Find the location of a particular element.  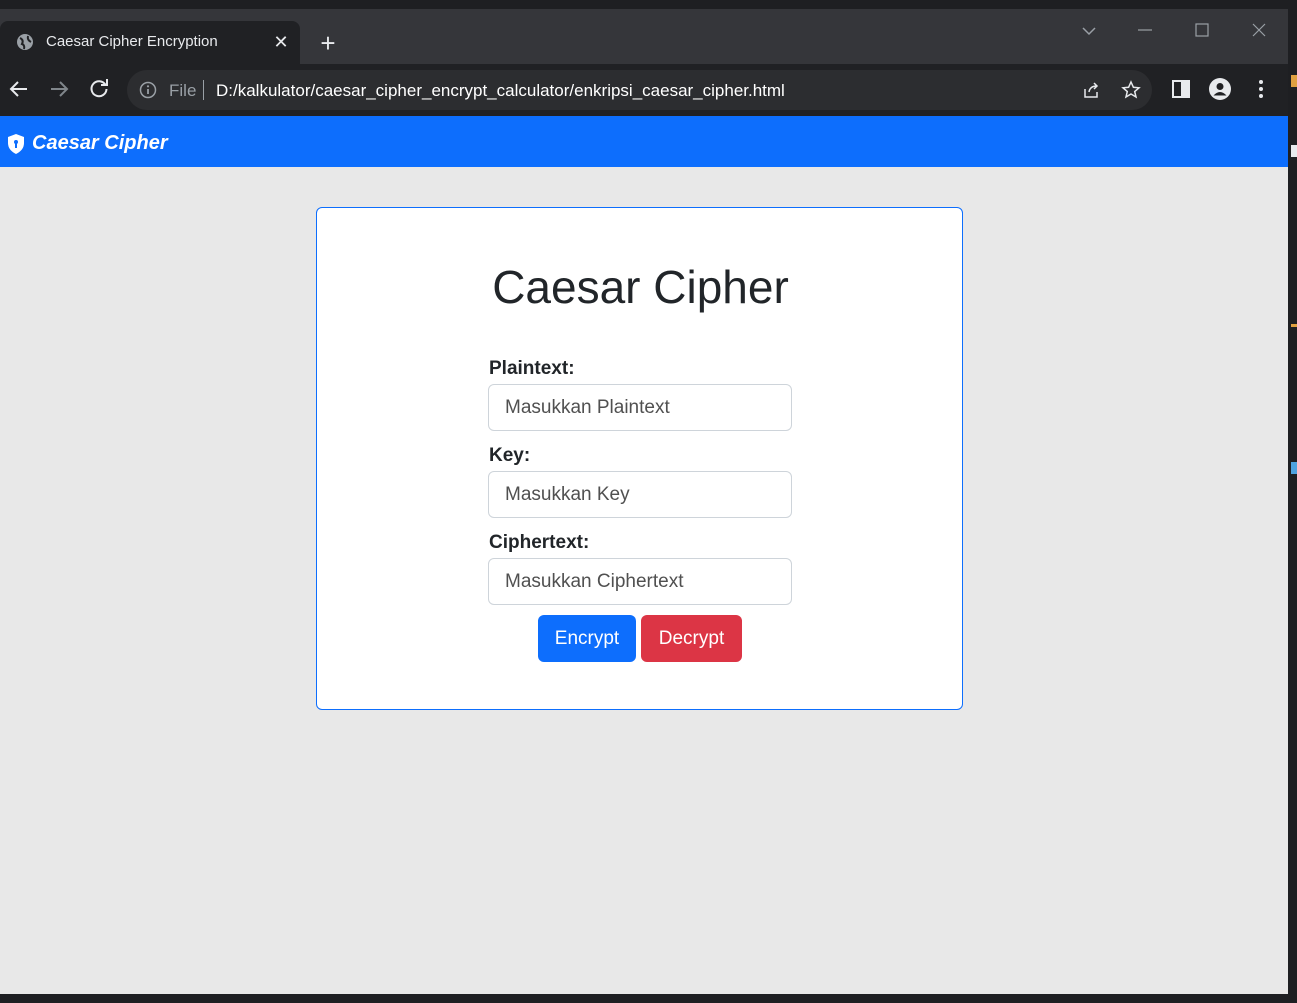

reload-icon is located at coordinates (99, 89).